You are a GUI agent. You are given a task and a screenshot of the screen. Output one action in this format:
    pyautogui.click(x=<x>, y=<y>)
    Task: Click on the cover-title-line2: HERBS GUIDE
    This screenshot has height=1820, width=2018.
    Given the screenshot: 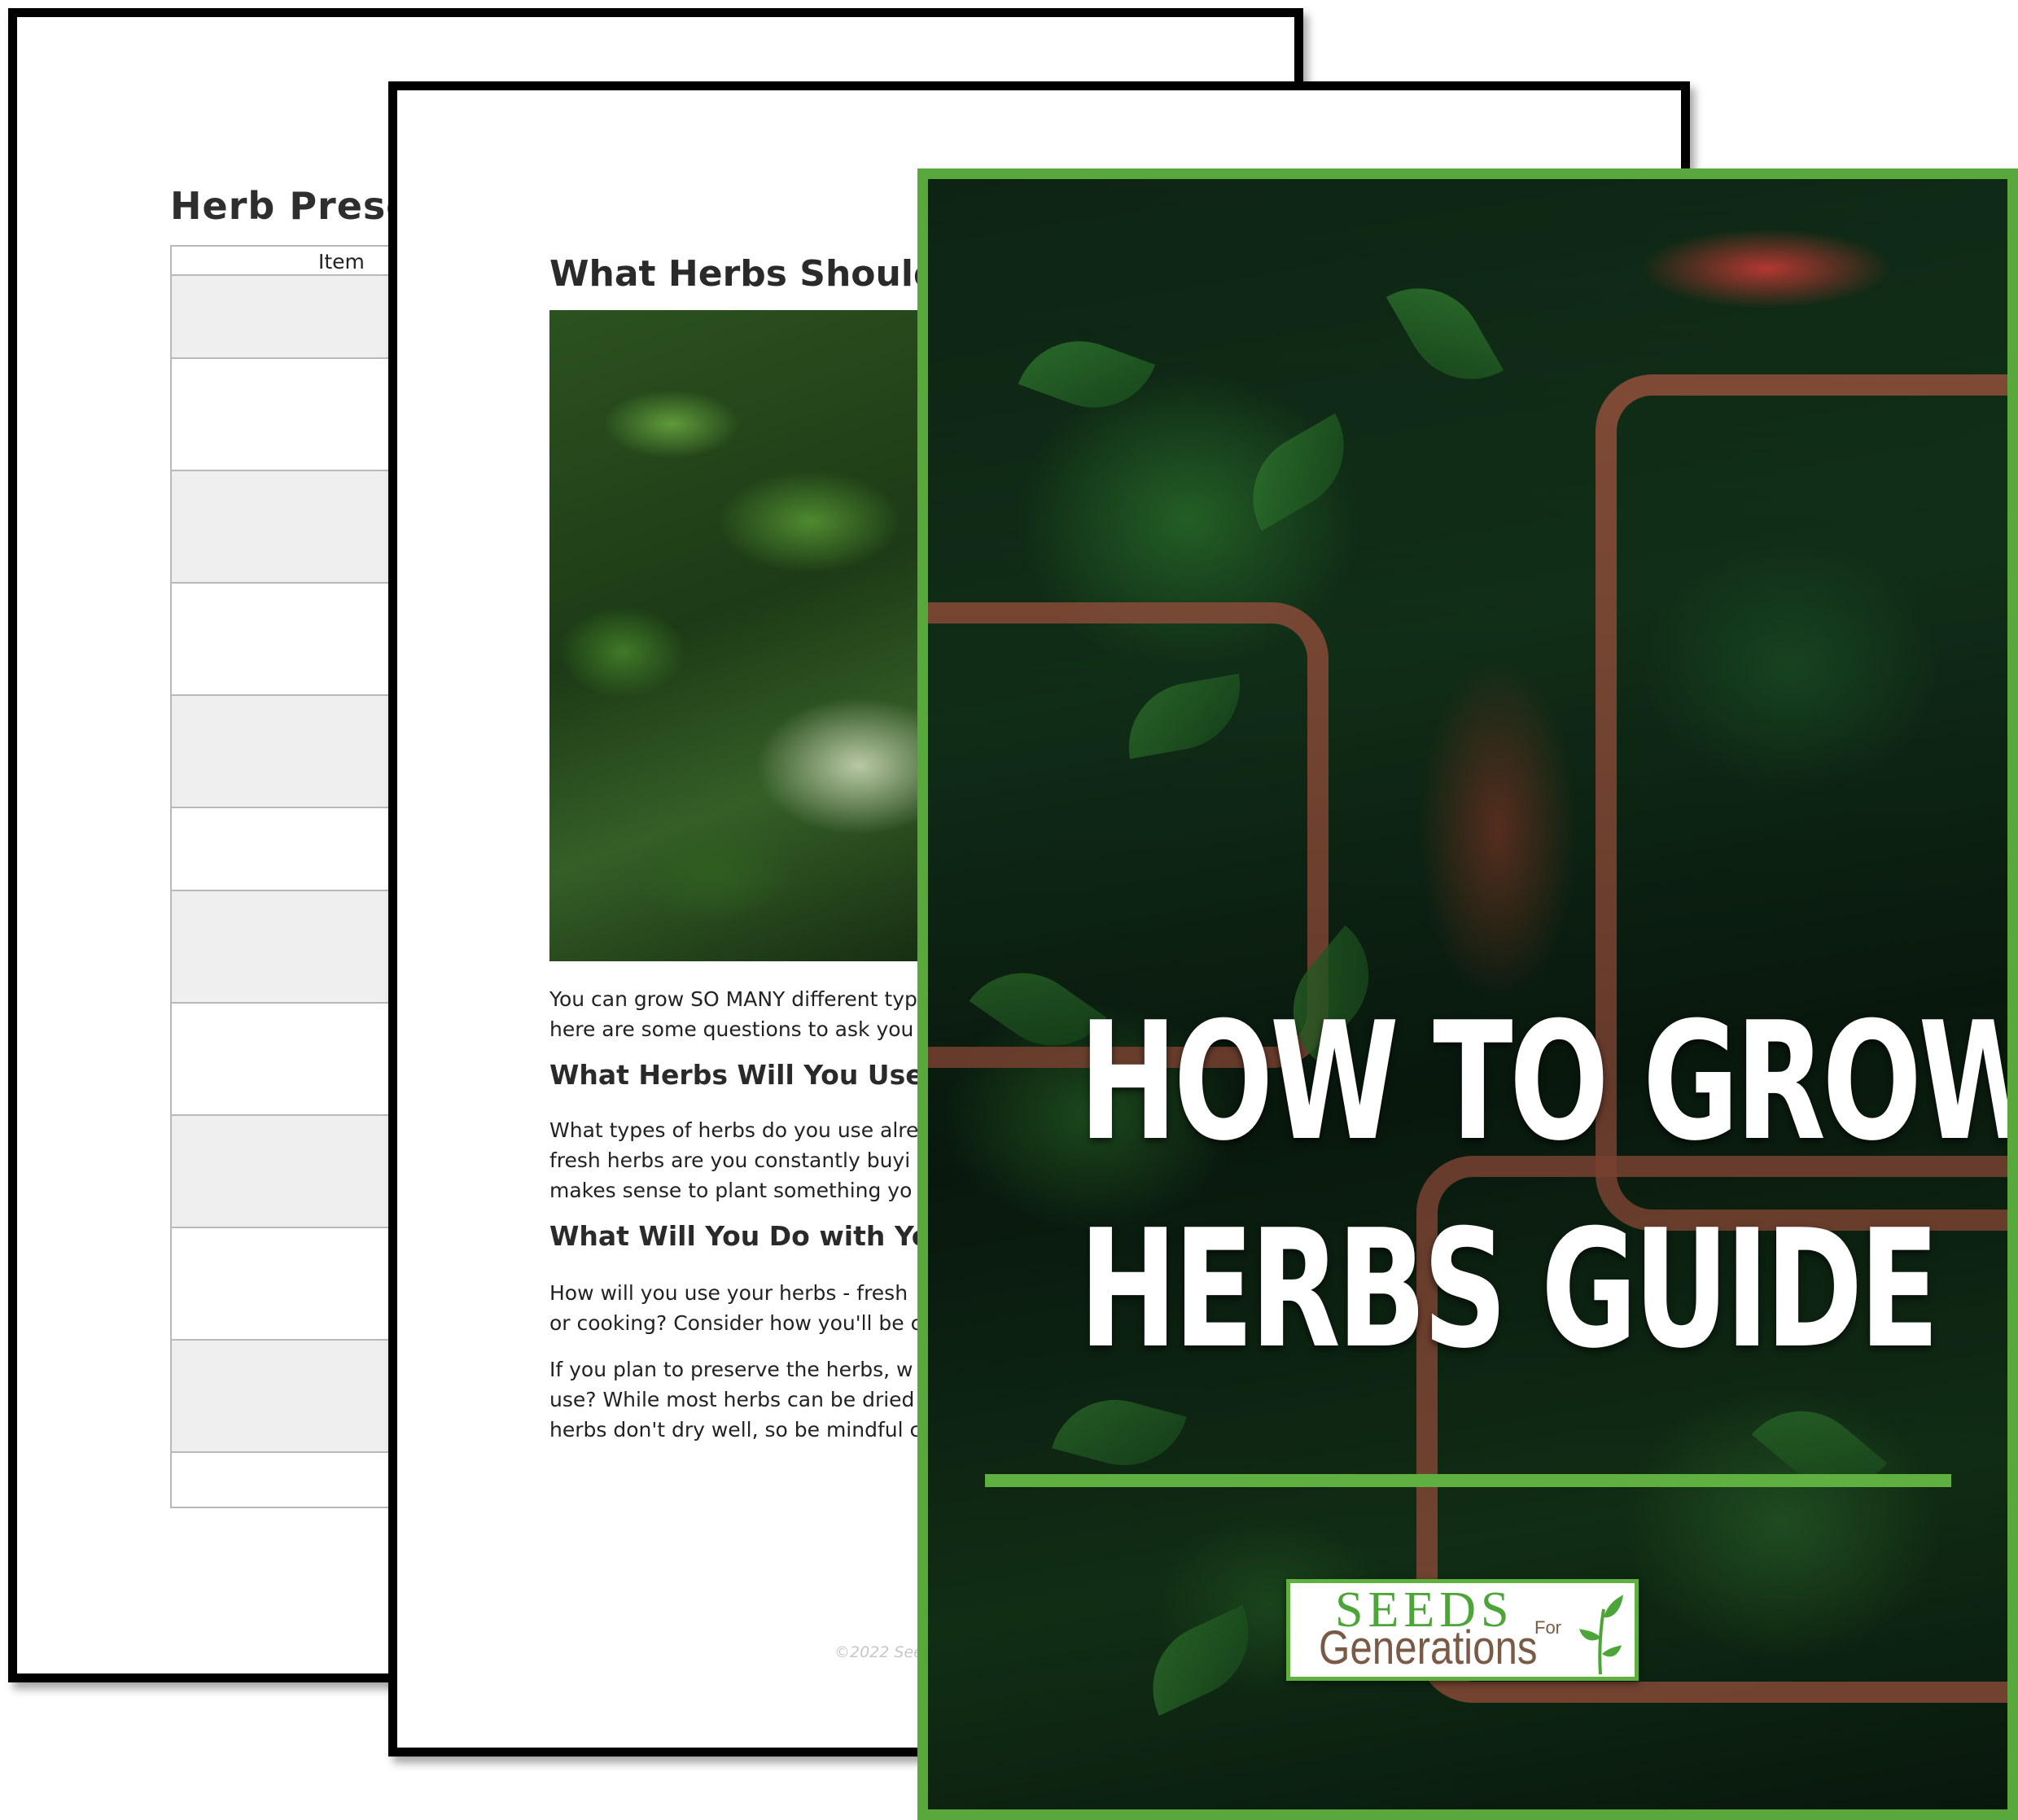 What is the action you would take?
    pyautogui.click(x=1509, y=1290)
    